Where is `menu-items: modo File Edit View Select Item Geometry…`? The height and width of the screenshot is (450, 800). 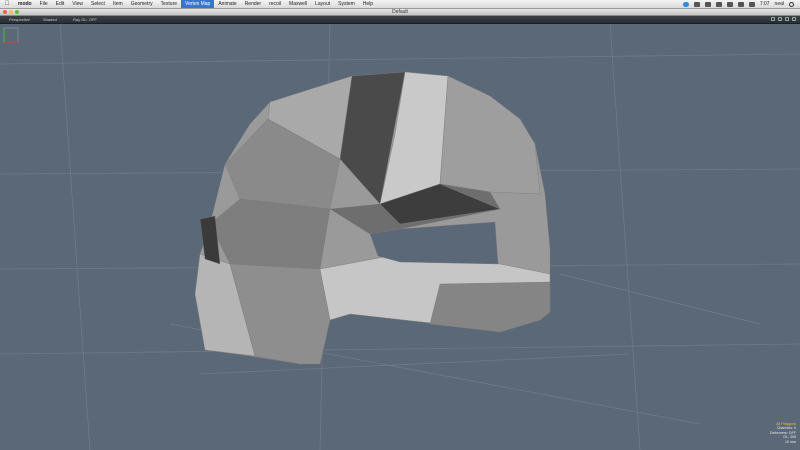 menu-items: modo File Edit View Select Item Geometry… is located at coordinates (195, 4).